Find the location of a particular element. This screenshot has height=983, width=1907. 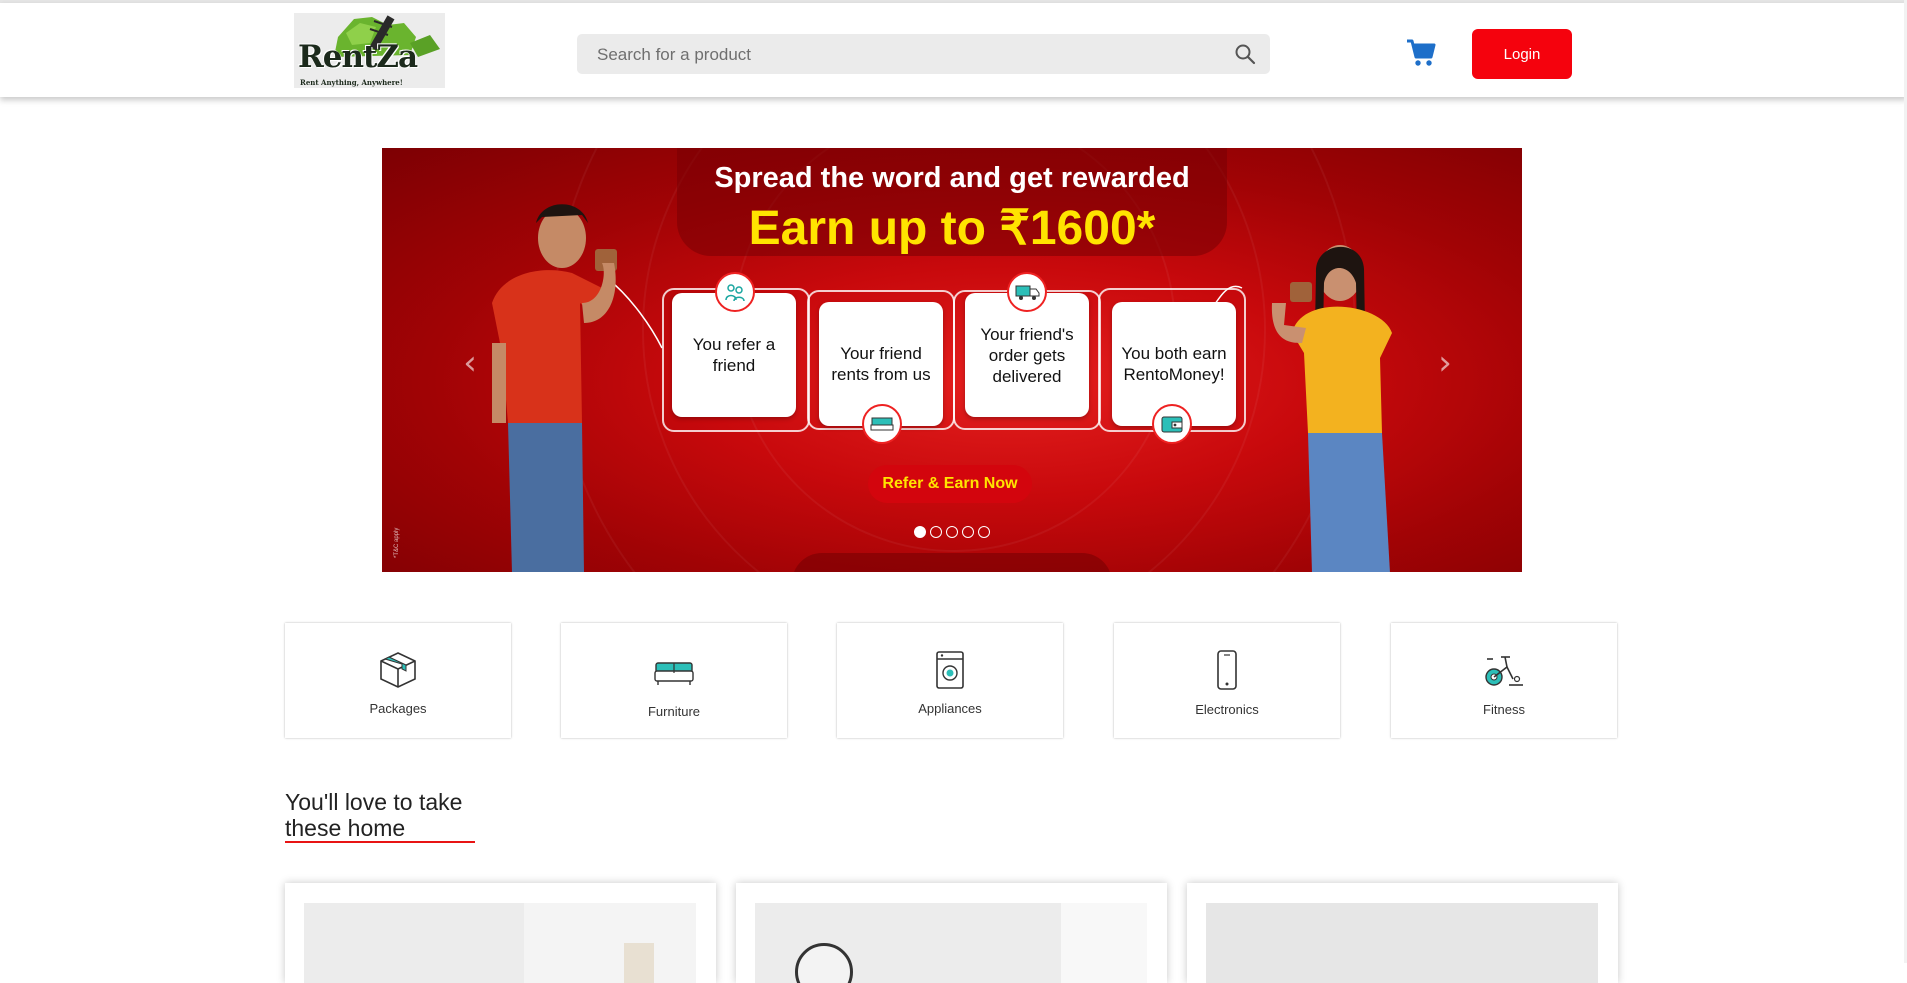

category-furniture: Furniture is located at coordinates (674, 680).